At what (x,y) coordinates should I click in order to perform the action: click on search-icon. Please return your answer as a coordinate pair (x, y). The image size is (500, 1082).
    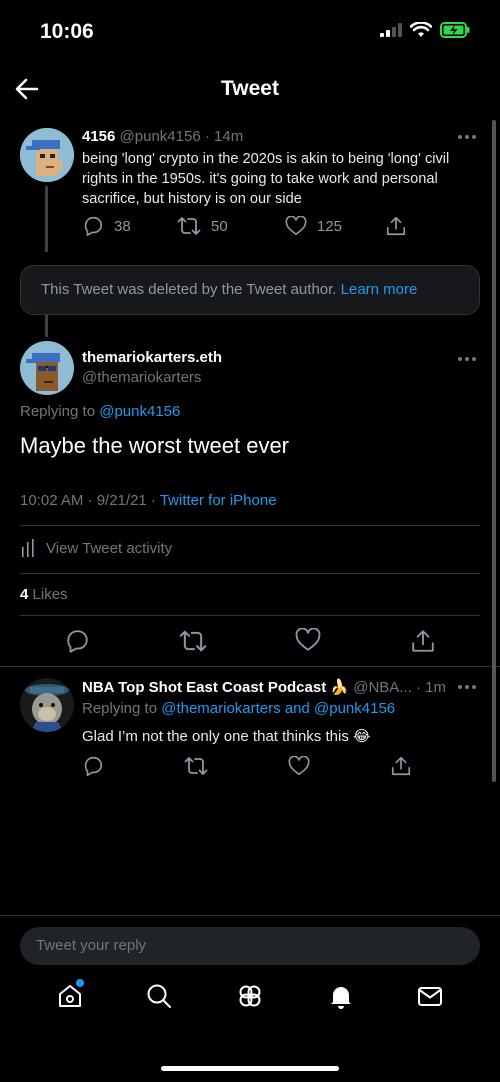
    Looking at the image, I should click on (159, 996).